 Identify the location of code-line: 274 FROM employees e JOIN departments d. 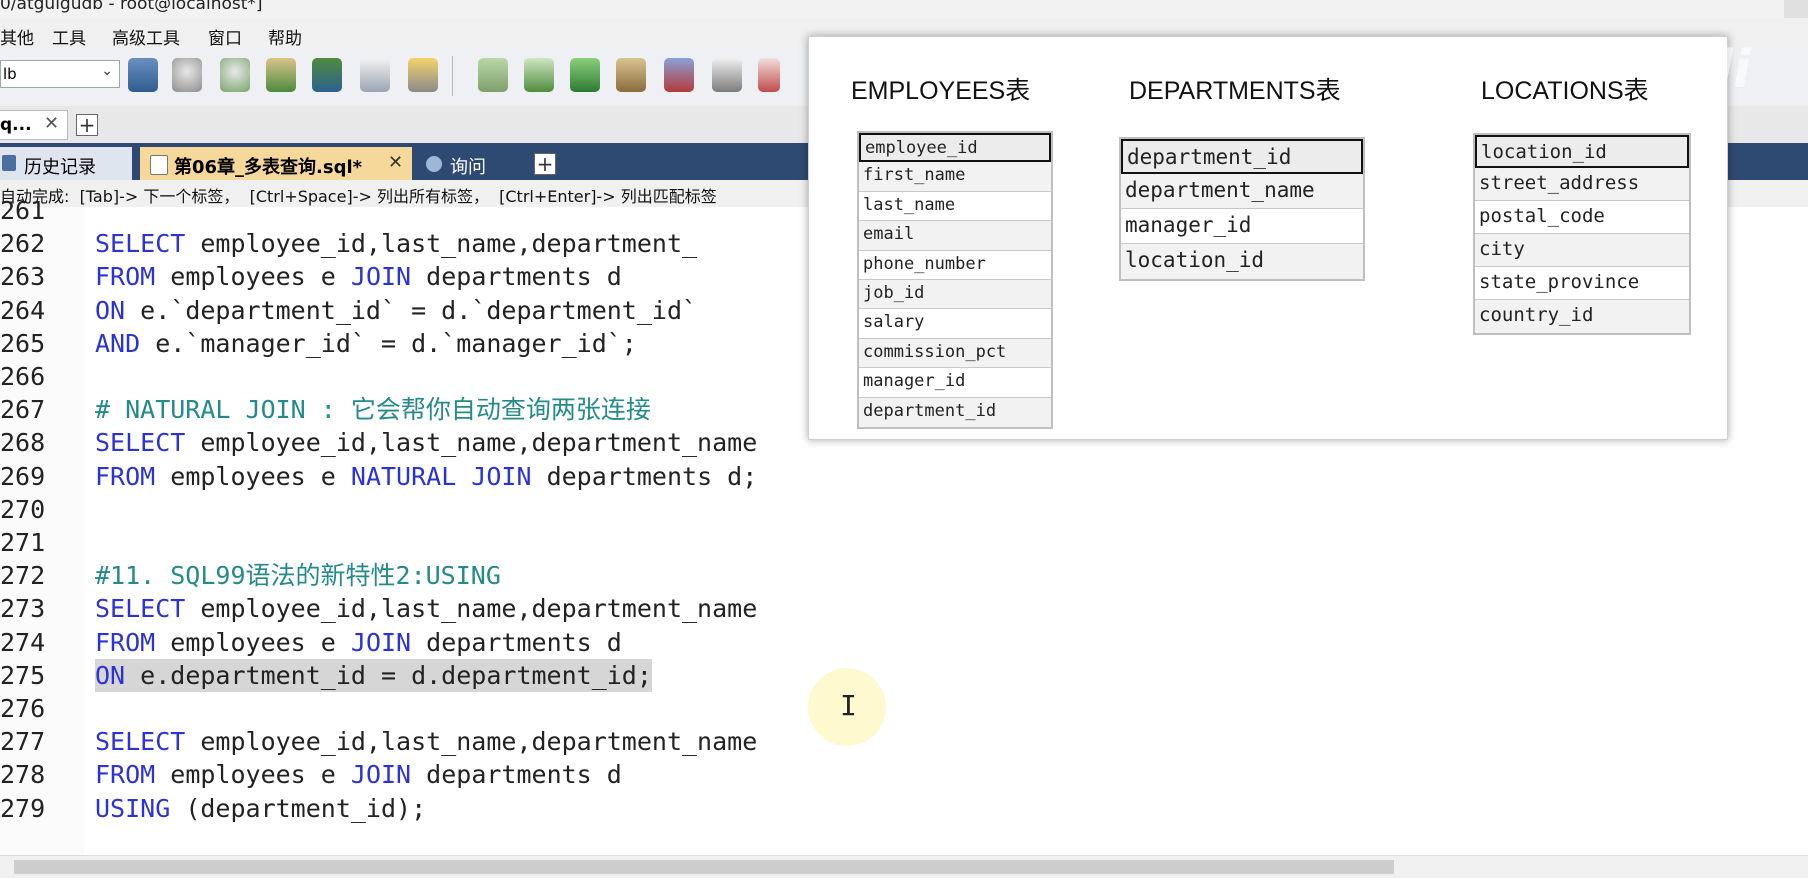
(904, 642).